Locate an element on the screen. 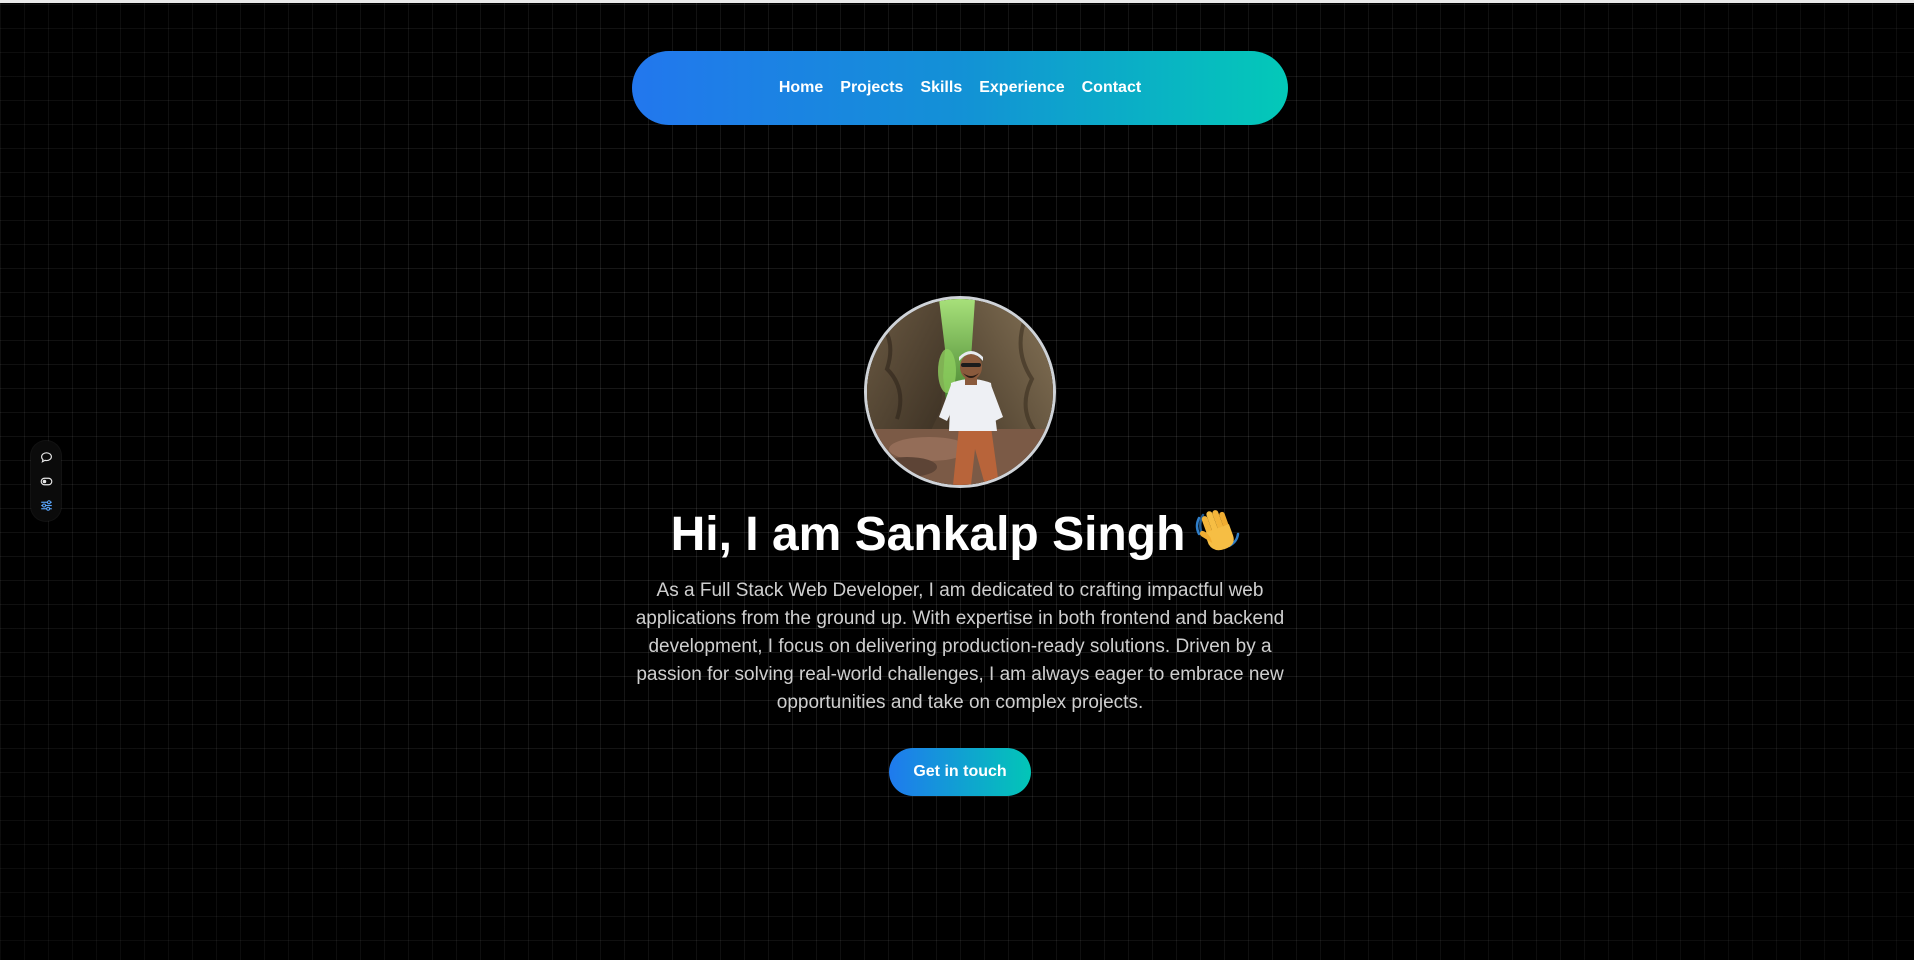  chat-icon is located at coordinates (46, 457).